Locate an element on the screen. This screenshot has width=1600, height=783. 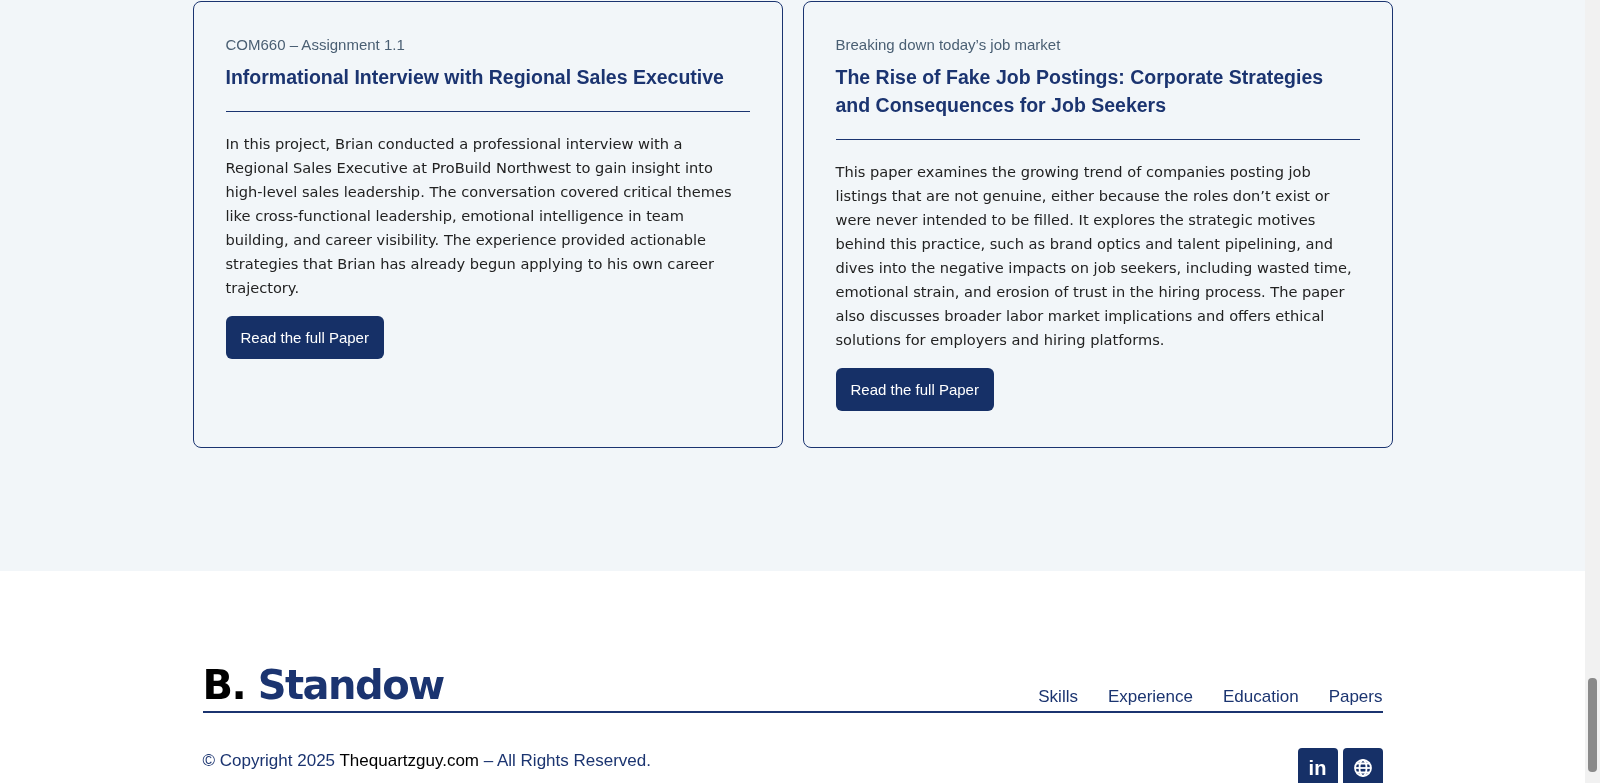
logo-initial: B. is located at coordinates (224, 685).